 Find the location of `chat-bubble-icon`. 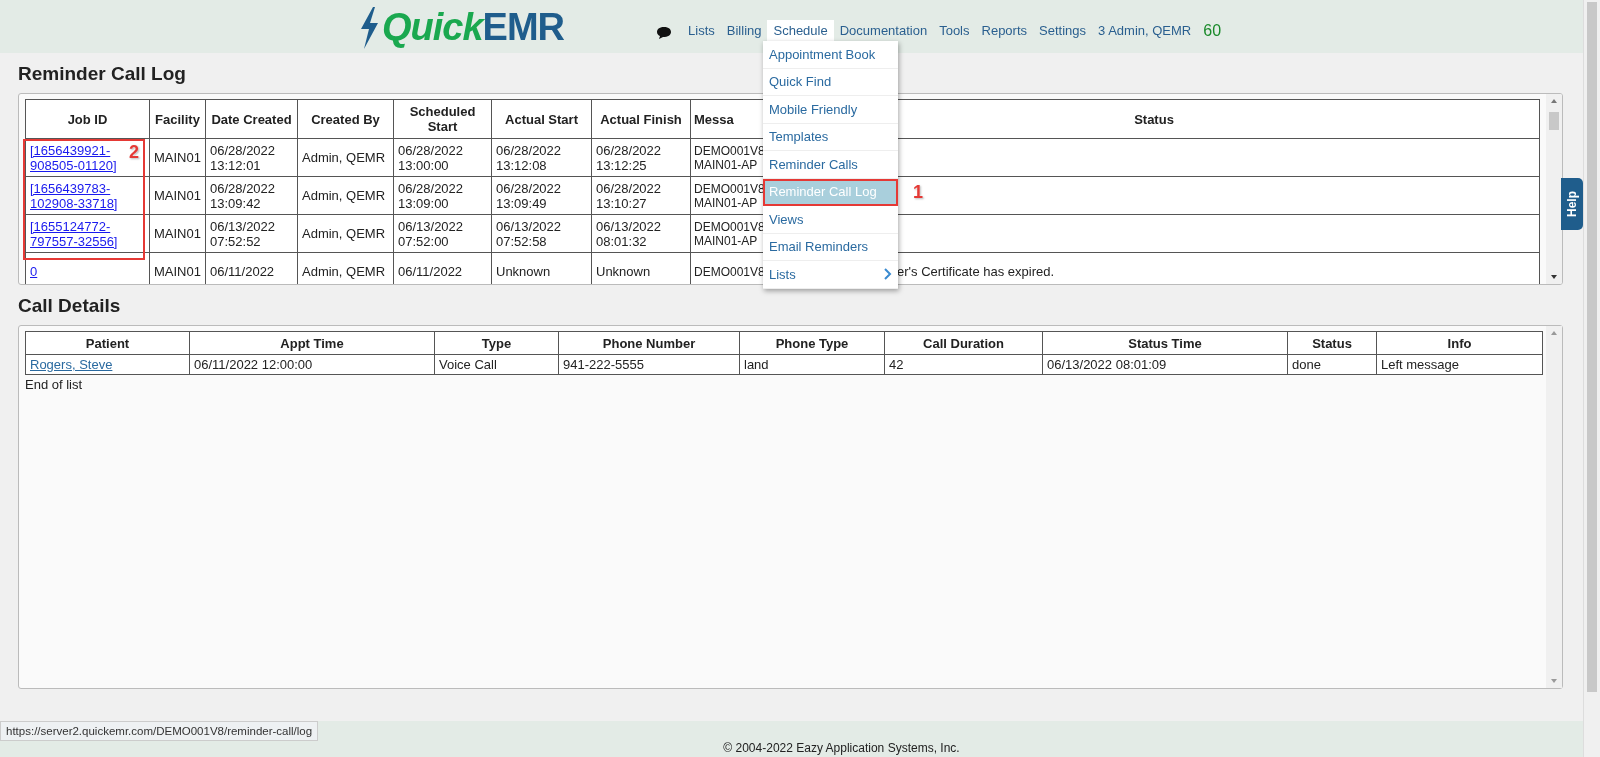

chat-bubble-icon is located at coordinates (664, 33).